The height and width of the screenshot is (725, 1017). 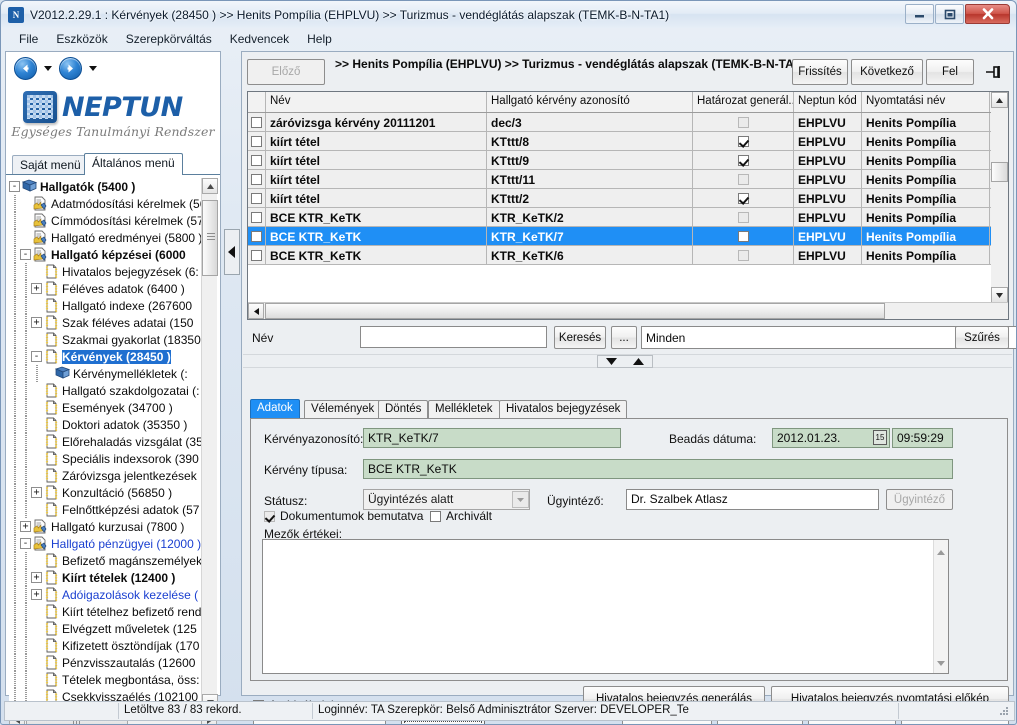 What do you see at coordinates (563, 409) in the screenshot?
I see `tab-hivatalos-bejegyzesek: Hivatalos bejegyzések` at bounding box center [563, 409].